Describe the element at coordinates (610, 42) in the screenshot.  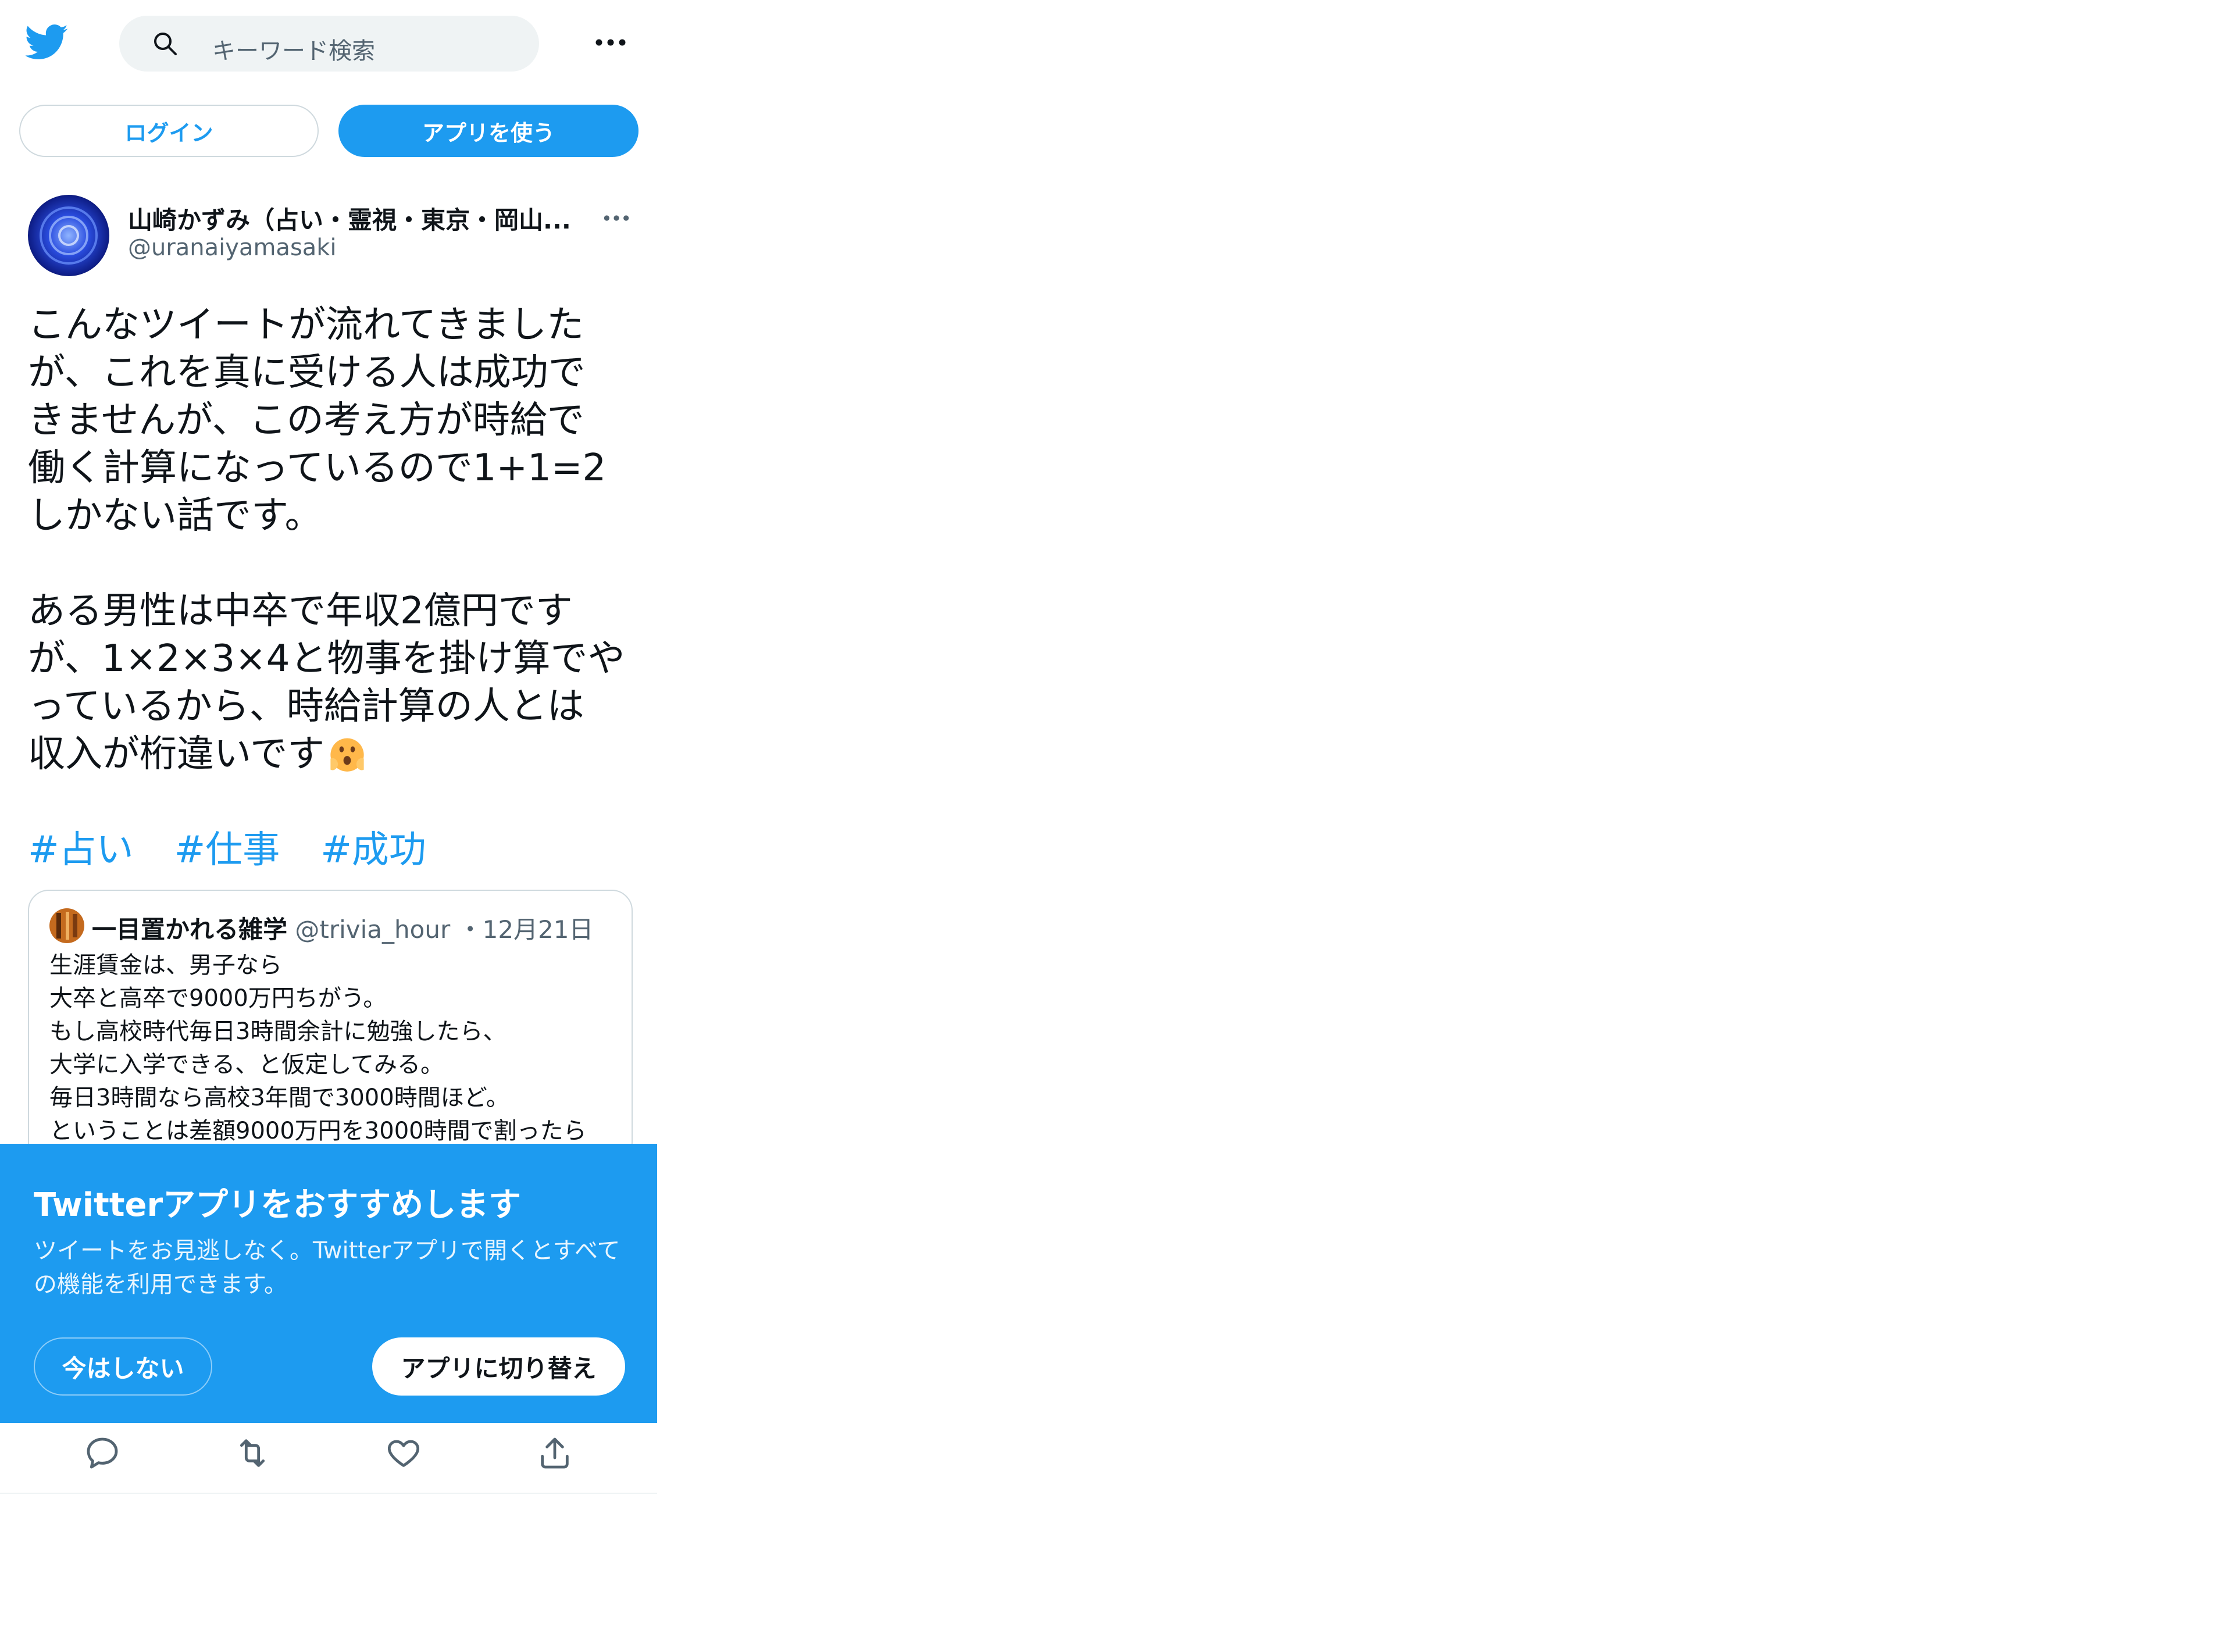
I see `more-horizontal-icon` at that location.